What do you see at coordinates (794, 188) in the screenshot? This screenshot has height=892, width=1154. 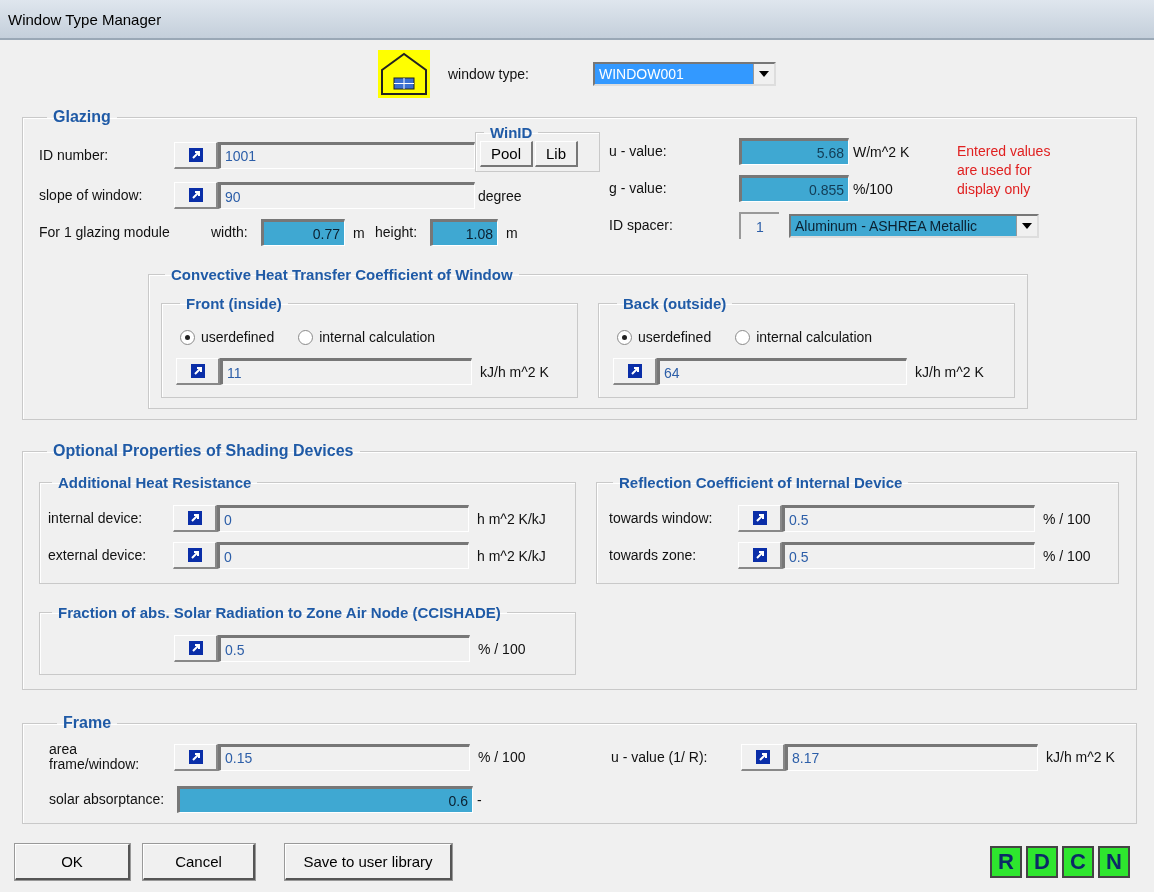 I see `input-field: 0.855` at bounding box center [794, 188].